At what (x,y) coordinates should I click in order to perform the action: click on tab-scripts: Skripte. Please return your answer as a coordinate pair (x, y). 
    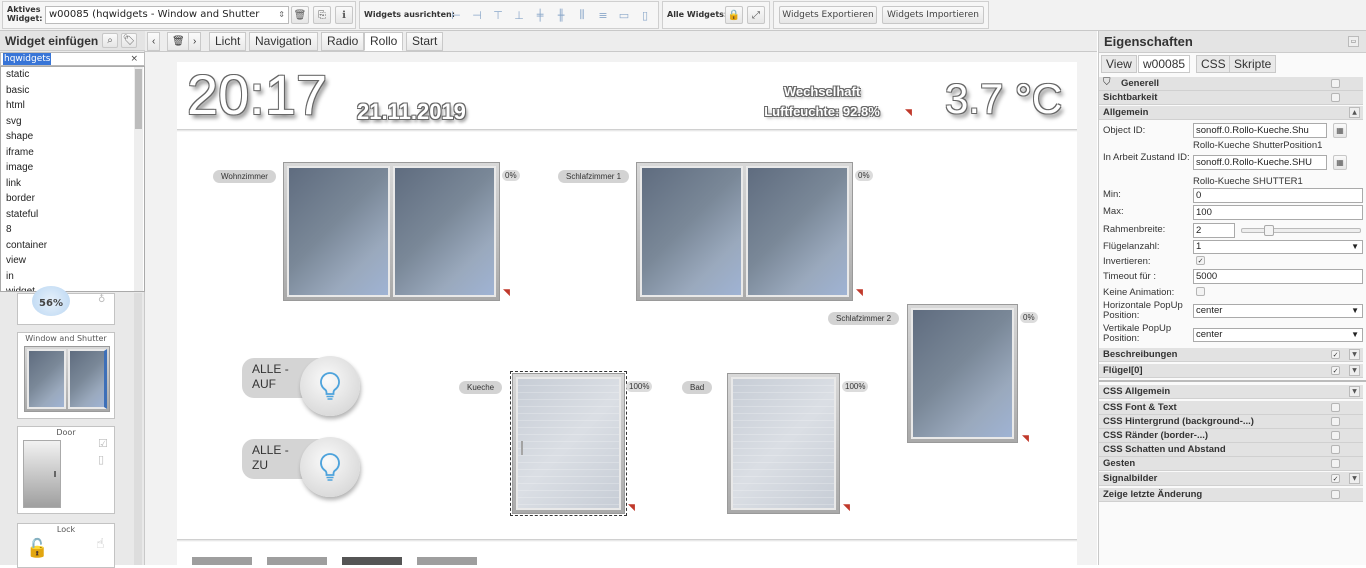
    Looking at the image, I should click on (1253, 64).